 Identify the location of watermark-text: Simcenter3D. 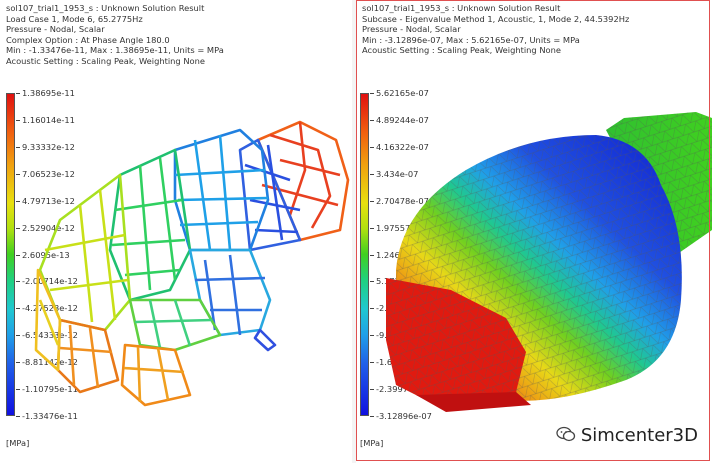
(639, 435).